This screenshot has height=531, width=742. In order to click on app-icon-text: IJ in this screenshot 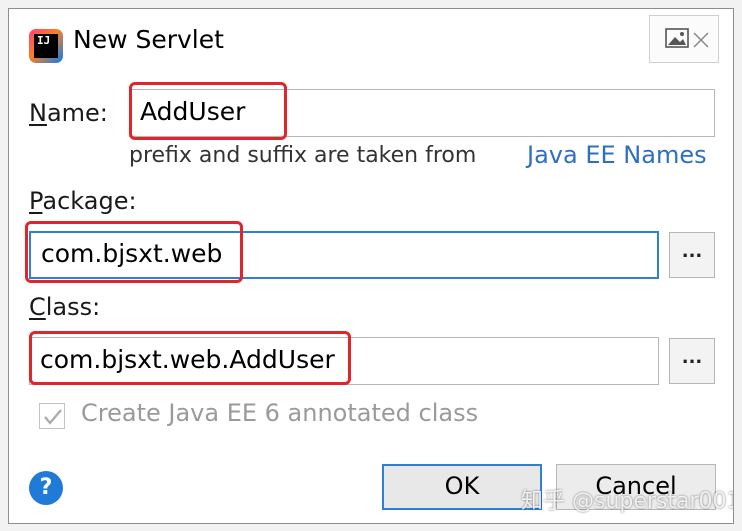, I will do `click(46, 46)`.